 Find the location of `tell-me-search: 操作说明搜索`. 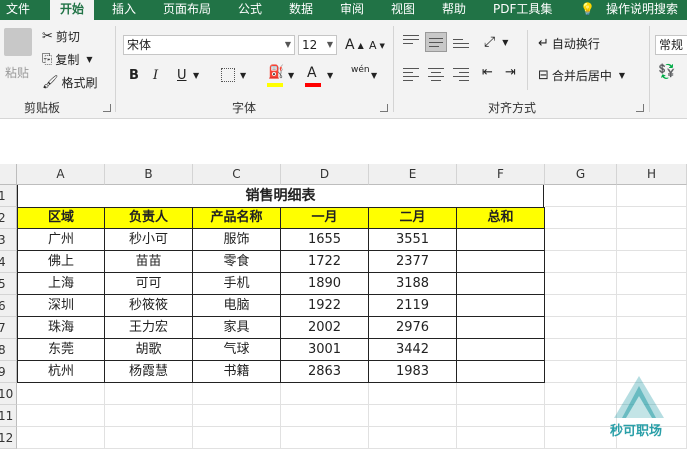

tell-me-search: 操作说明搜索 is located at coordinates (642, 10).